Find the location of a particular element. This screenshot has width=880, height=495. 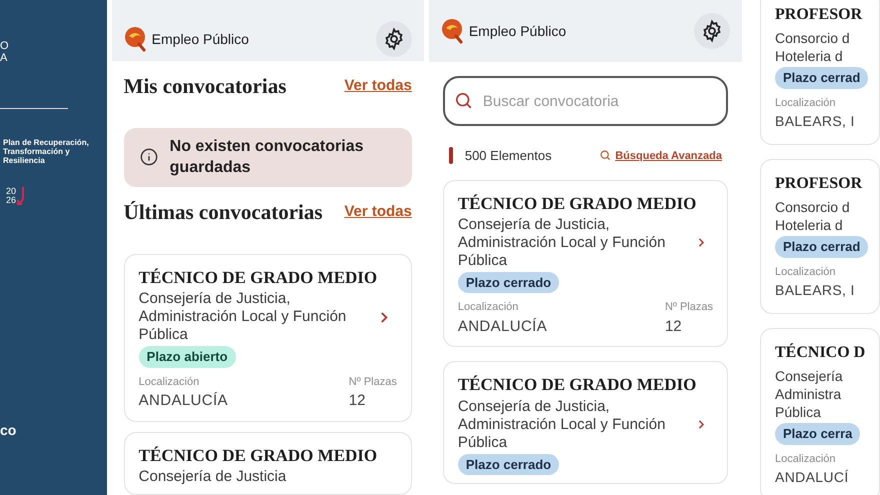

job-organization: Consejería de Justicia is located at coordinates (212, 477).